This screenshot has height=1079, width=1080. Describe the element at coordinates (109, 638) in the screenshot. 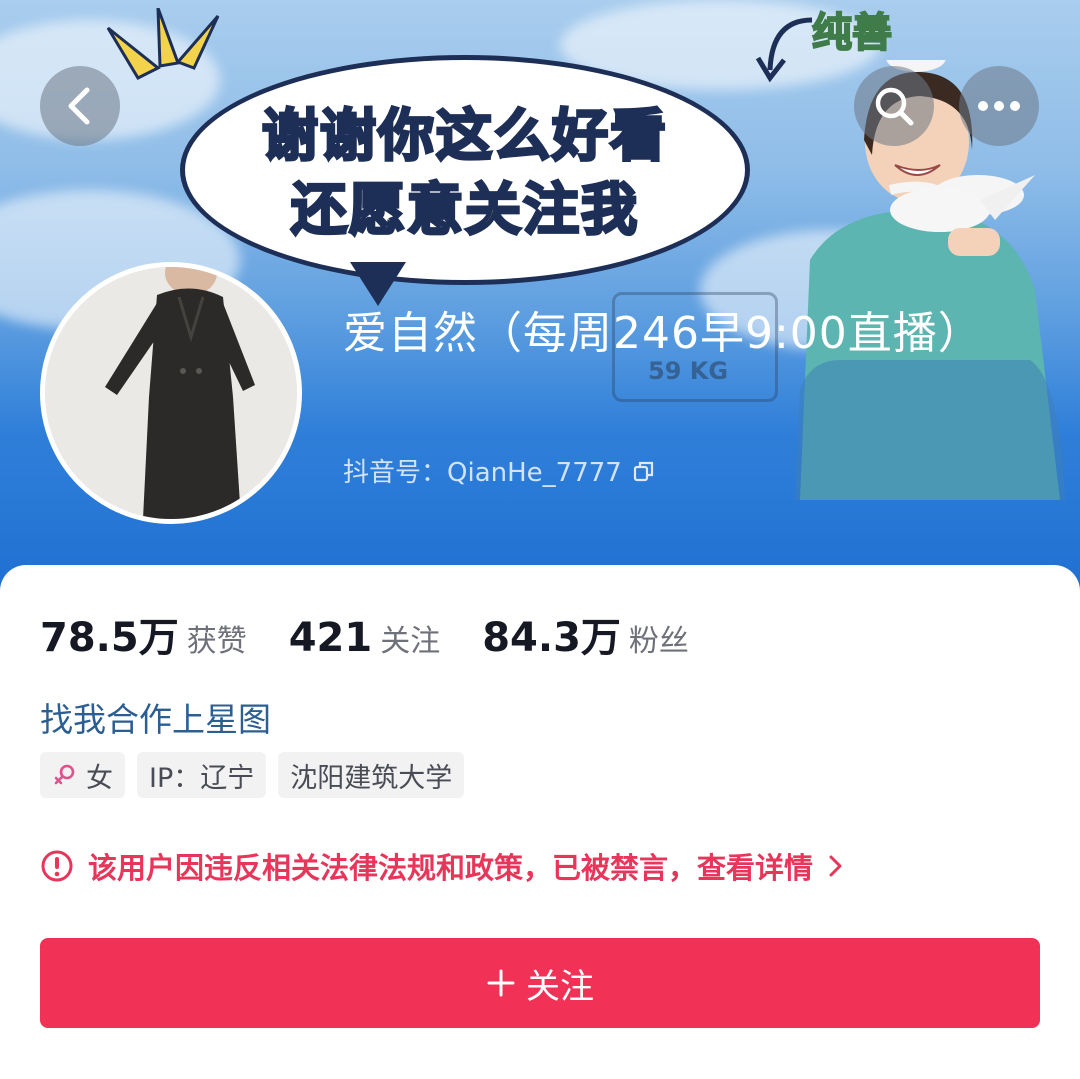

I see `stat-value: 78.5万` at that location.